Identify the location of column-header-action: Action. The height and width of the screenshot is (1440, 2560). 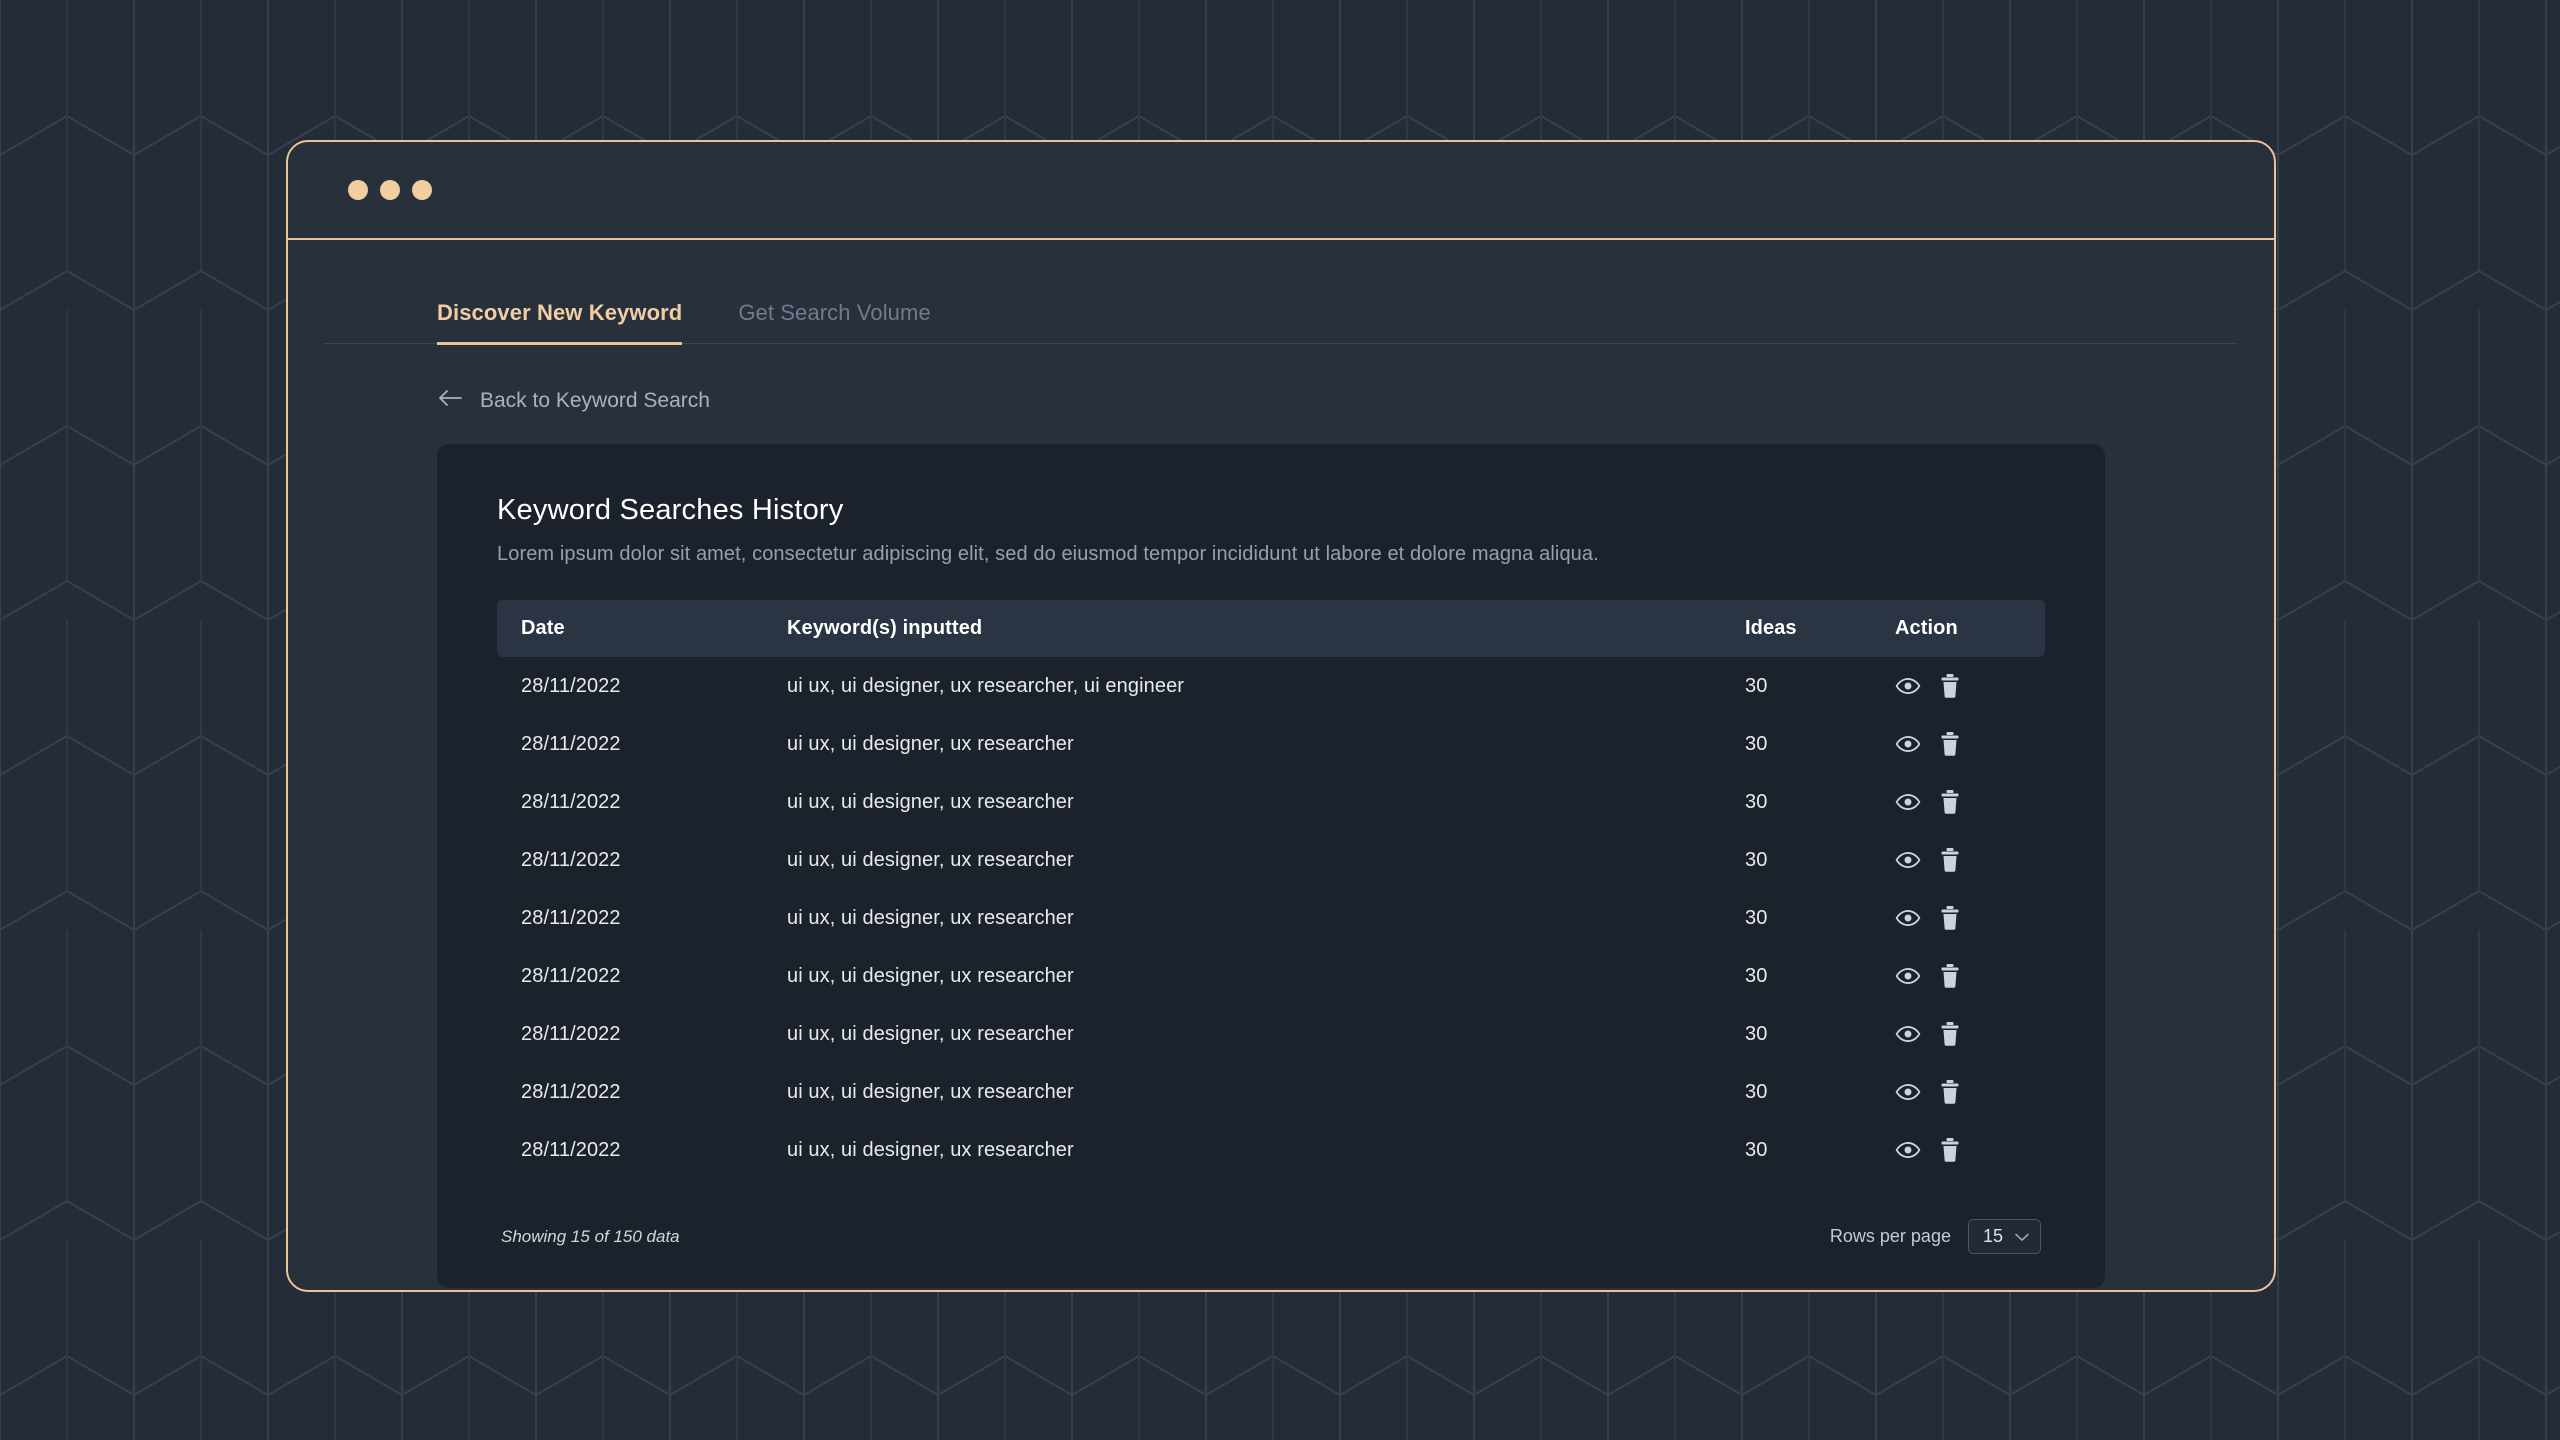
(1926, 628).